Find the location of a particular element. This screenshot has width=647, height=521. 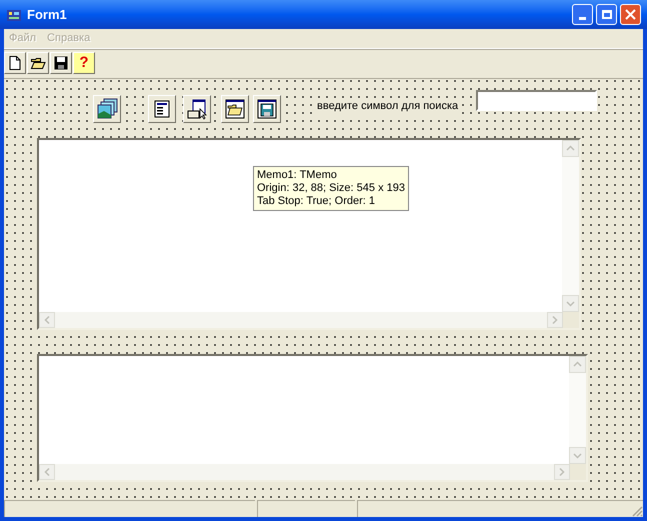

resize-grip-icon is located at coordinates (637, 511).